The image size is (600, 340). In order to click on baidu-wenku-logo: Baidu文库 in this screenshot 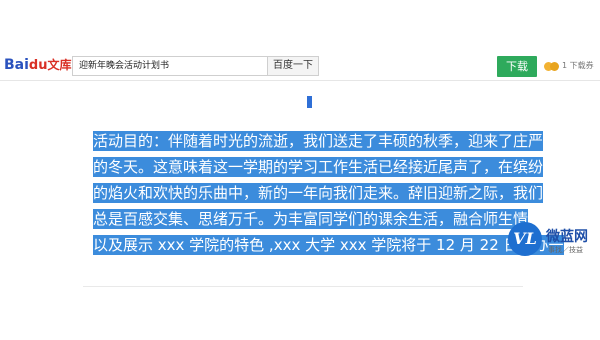, I will do `click(38, 64)`.